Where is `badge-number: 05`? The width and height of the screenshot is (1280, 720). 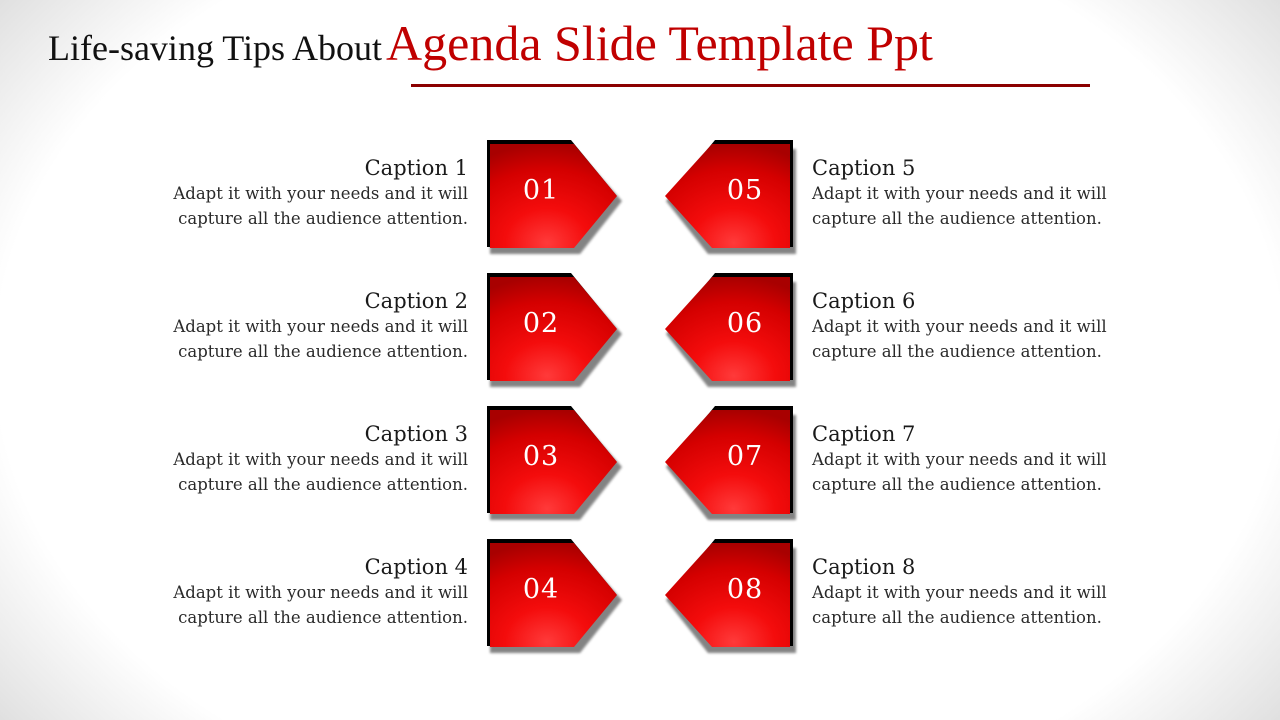 badge-number: 05 is located at coordinates (745, 190).